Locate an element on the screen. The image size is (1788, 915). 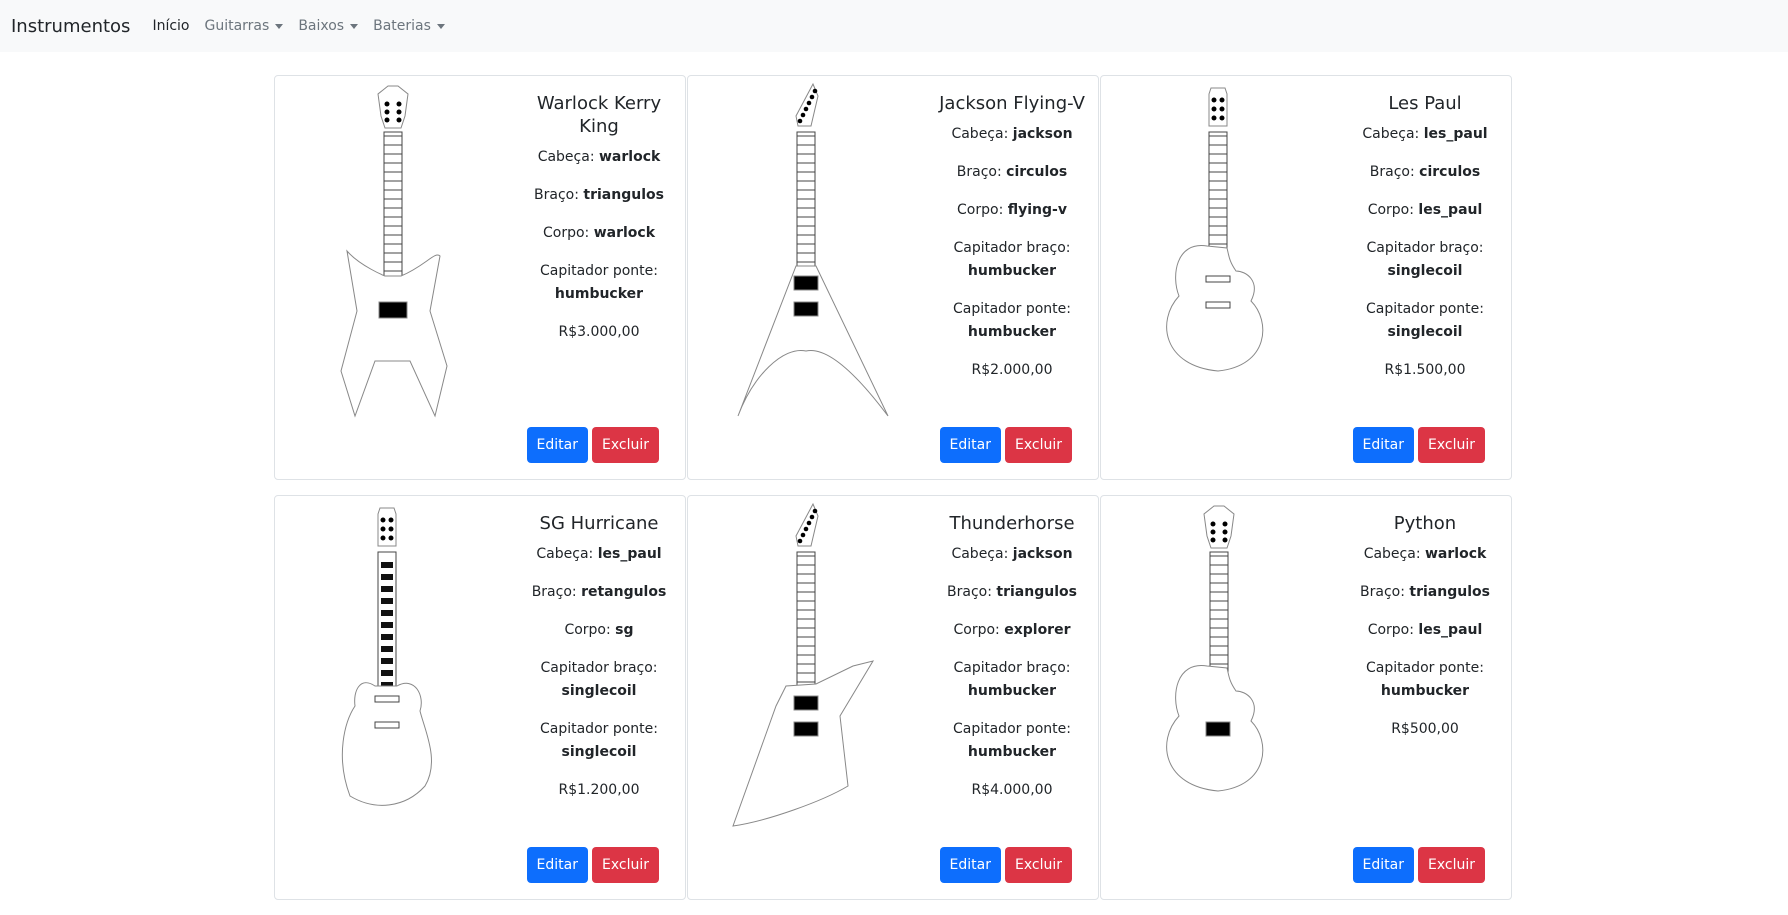
nav-dropdown-baterias: Baterias is located at coordinates (409, 26).